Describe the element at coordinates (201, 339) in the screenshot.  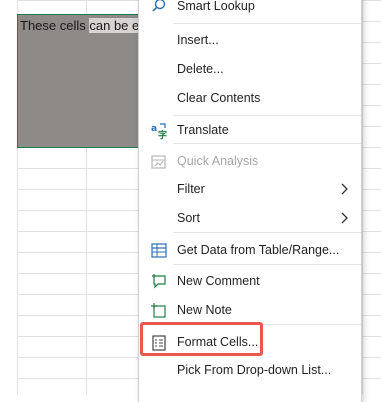
I see `format-cells-highlight` at that location.